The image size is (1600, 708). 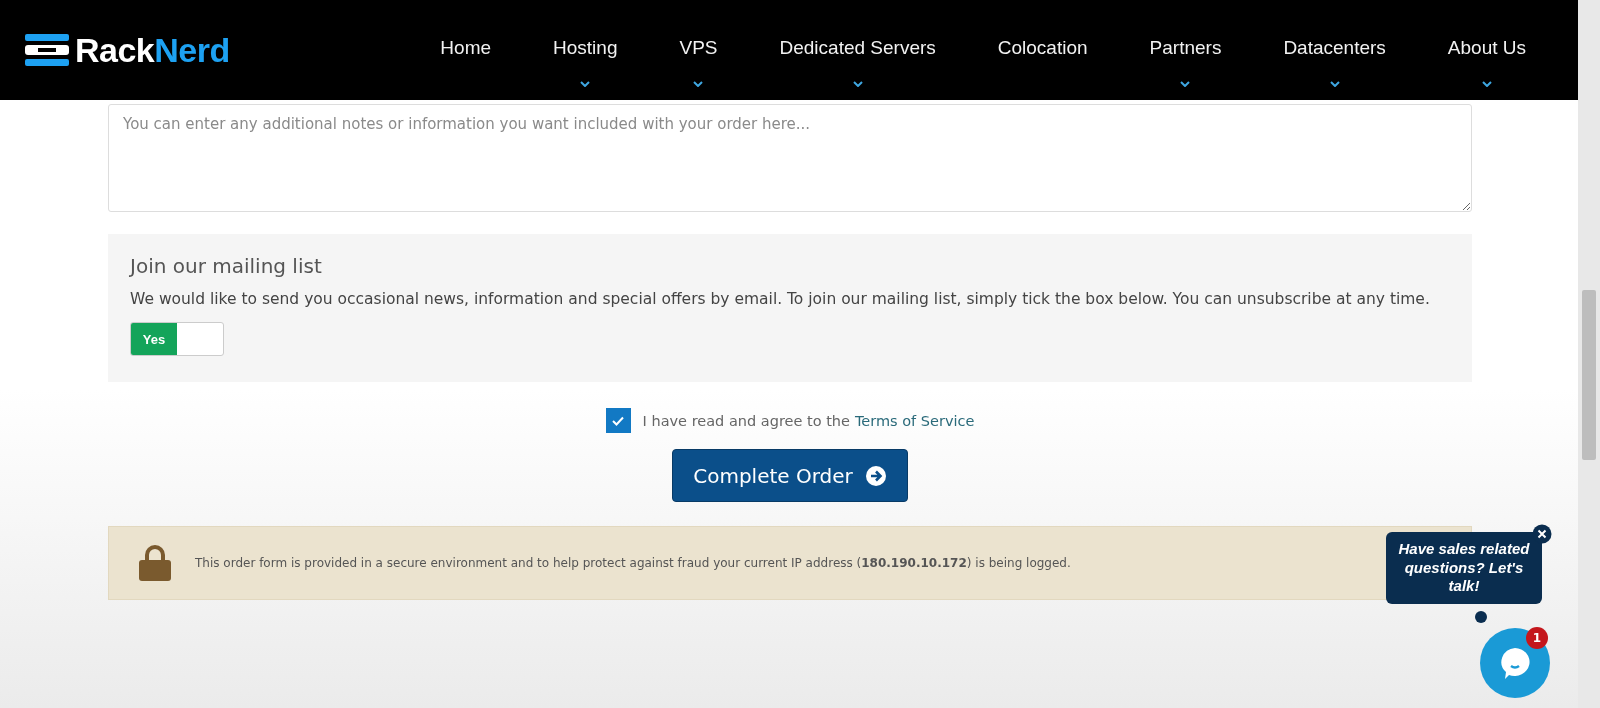 I want to click on nav-link: Hosting, so click(x=585, y=48).